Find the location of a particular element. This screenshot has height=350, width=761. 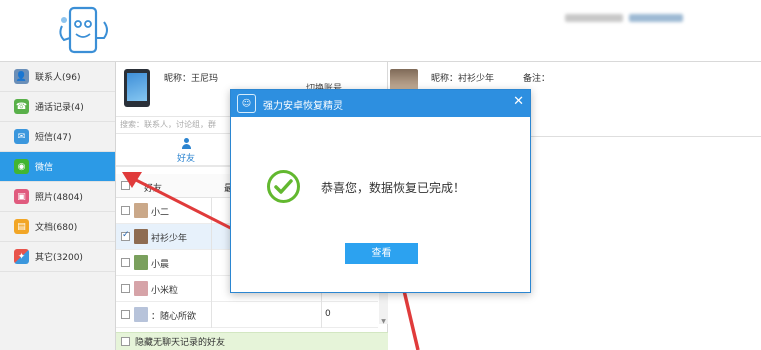

hide-empty-friends-option: 隐藏无聊天记录的好友 is located at coordinates (252, 341).